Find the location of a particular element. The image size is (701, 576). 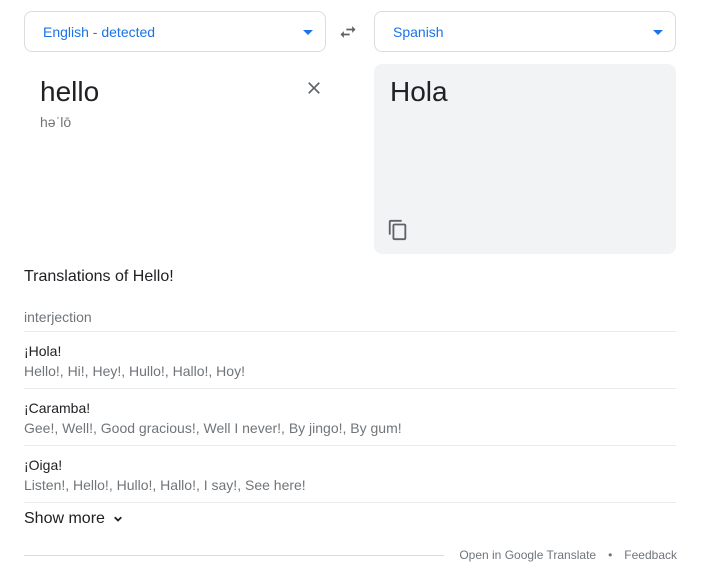

feedback-link: Feedback is located at coordinates (650, 555).